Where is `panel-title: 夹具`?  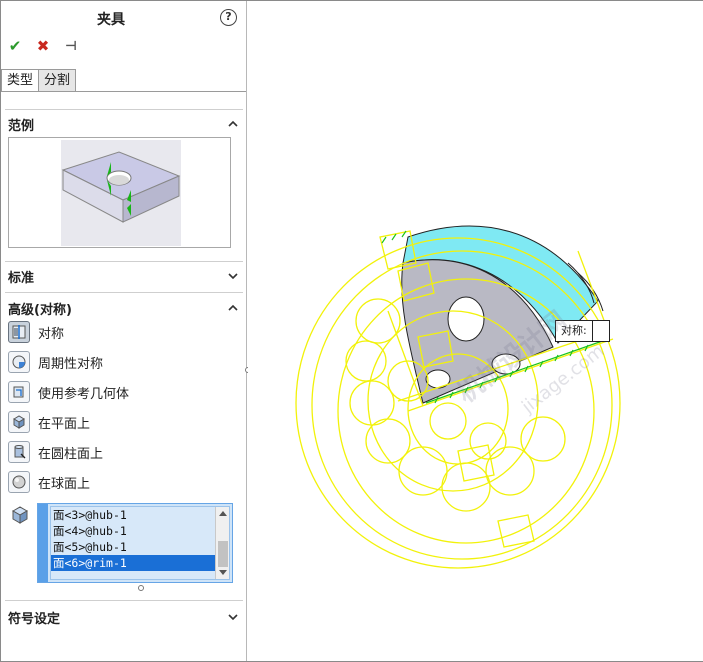
panel-title: 夹具 is located at coordinates (111, 20).